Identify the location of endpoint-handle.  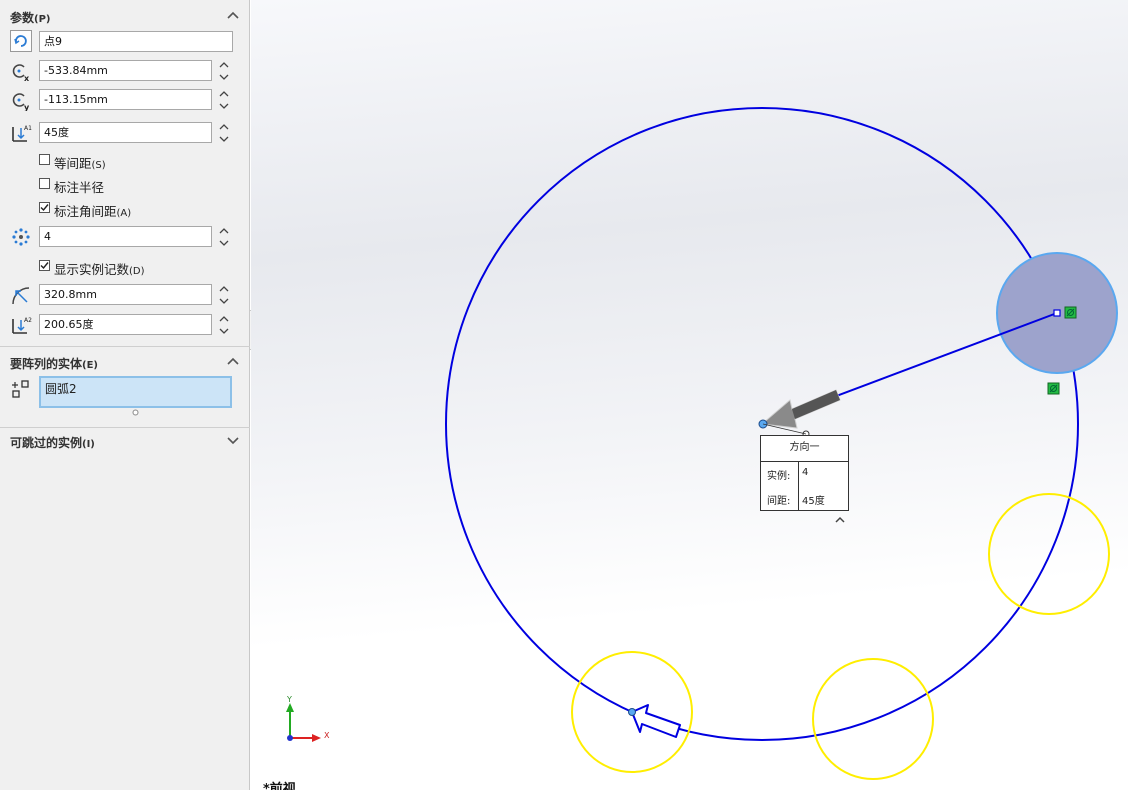
(1057, 313).